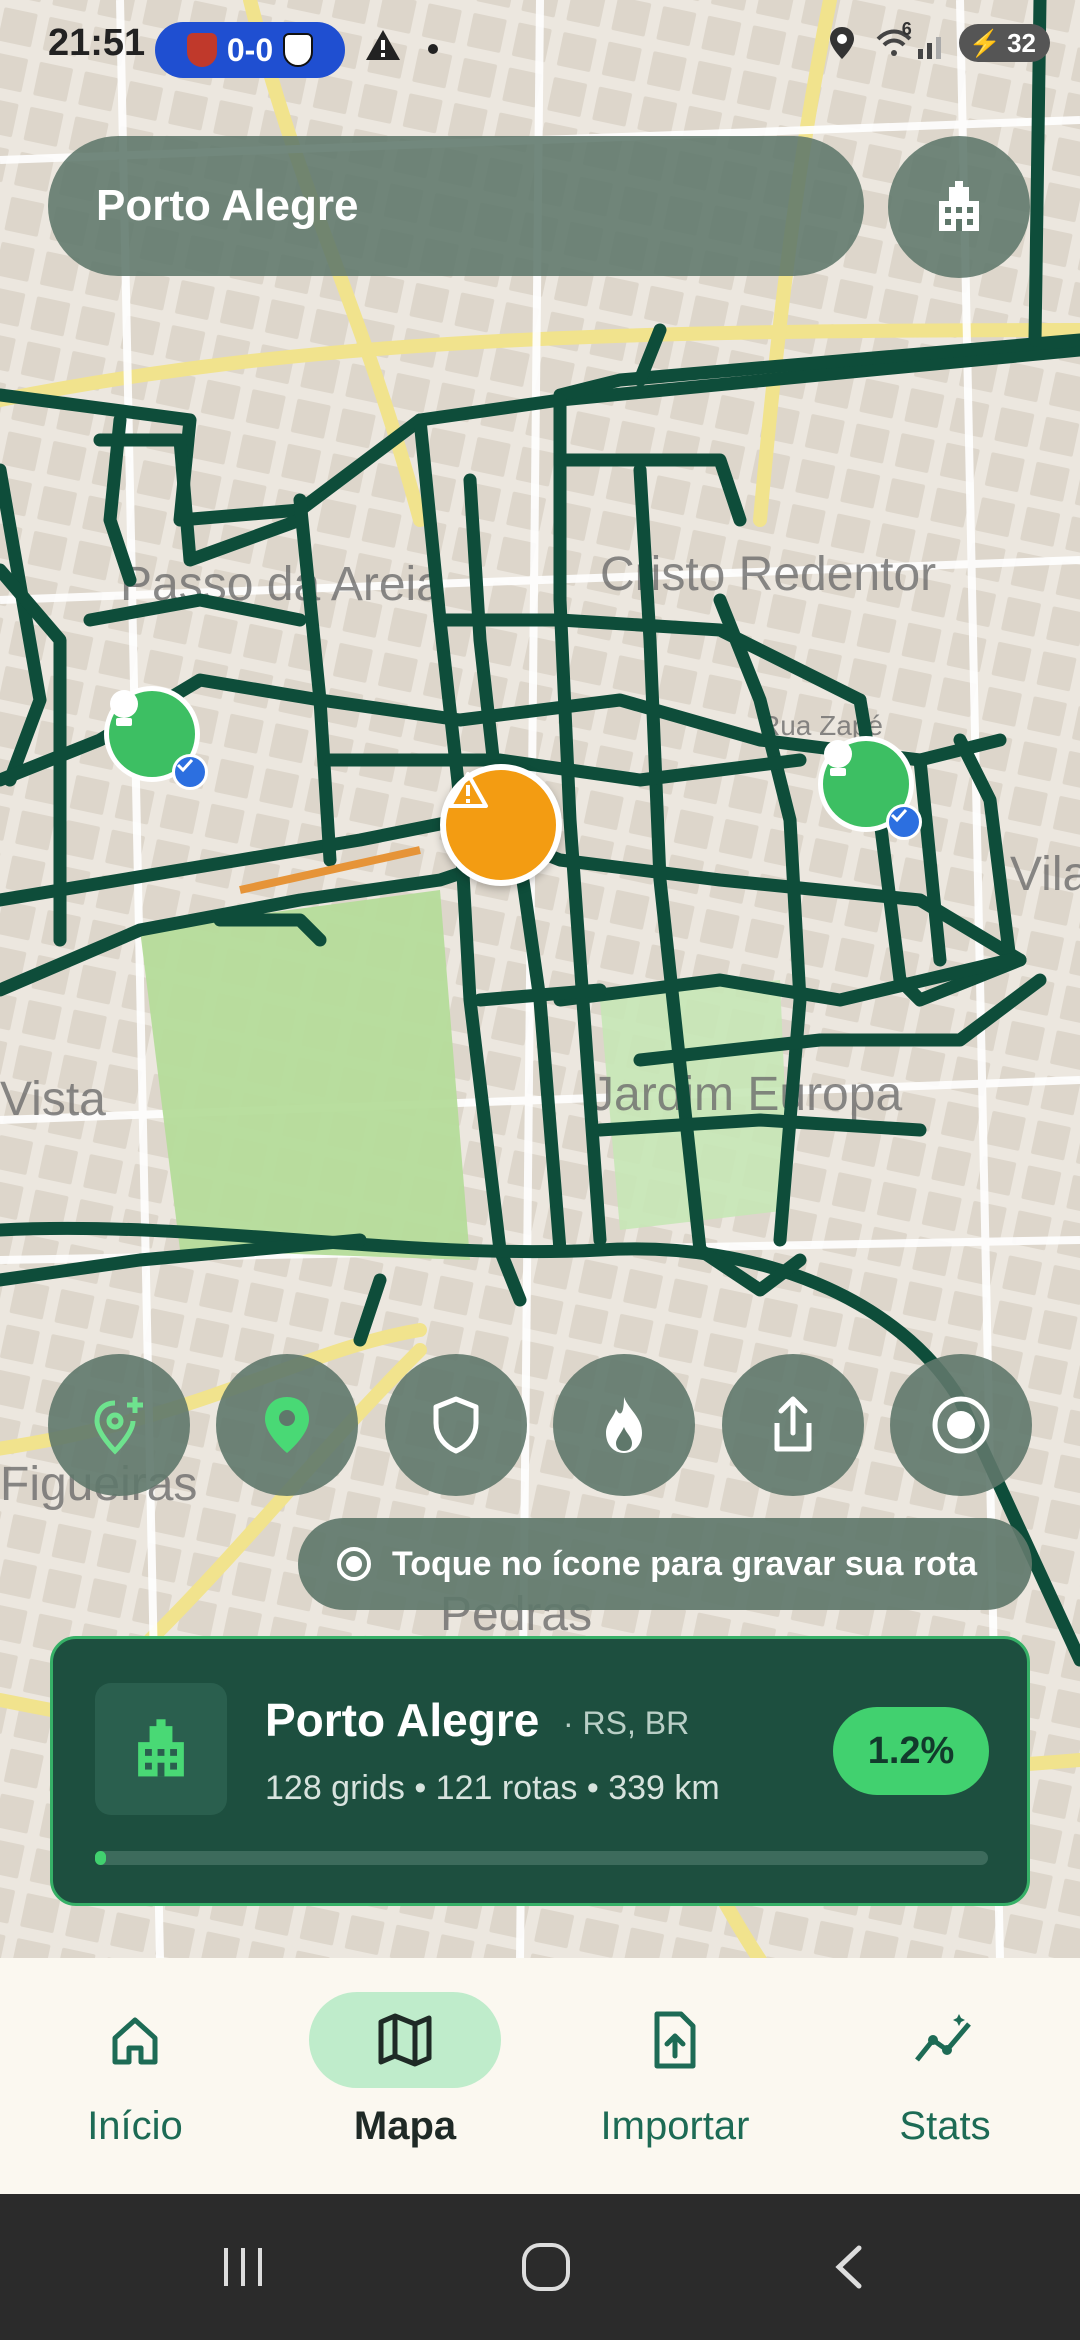 The image size is (1080, 2340). Describe the element at coordinates (492, 1788) in the screenshot. I see `city-stats: 128 grids • 121 rotas • 339 km` at that location.